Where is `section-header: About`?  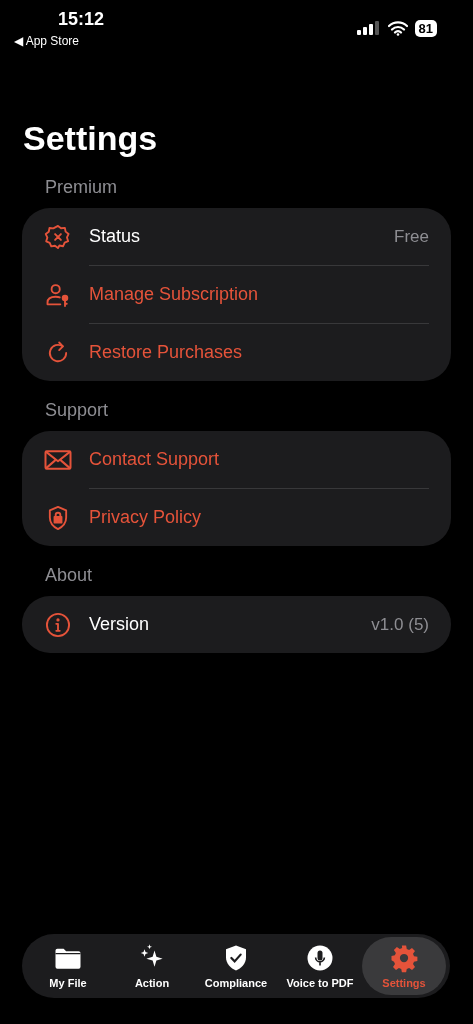 section-header: About is located at coordinates (69, 575).